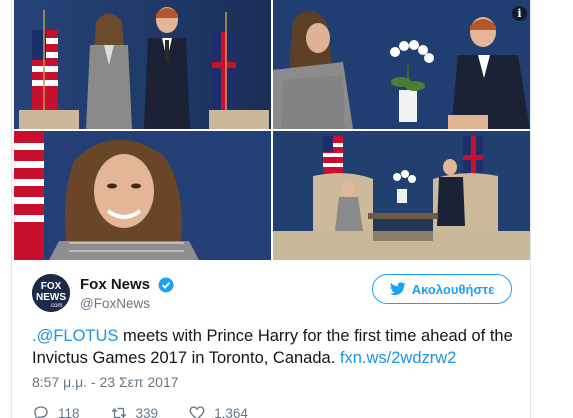 This screenshot has width=573, height=418. What do you see at coordinates (142, 195) in the screenshot?
I see `photo-closeup` at bounding box center [142, 195].